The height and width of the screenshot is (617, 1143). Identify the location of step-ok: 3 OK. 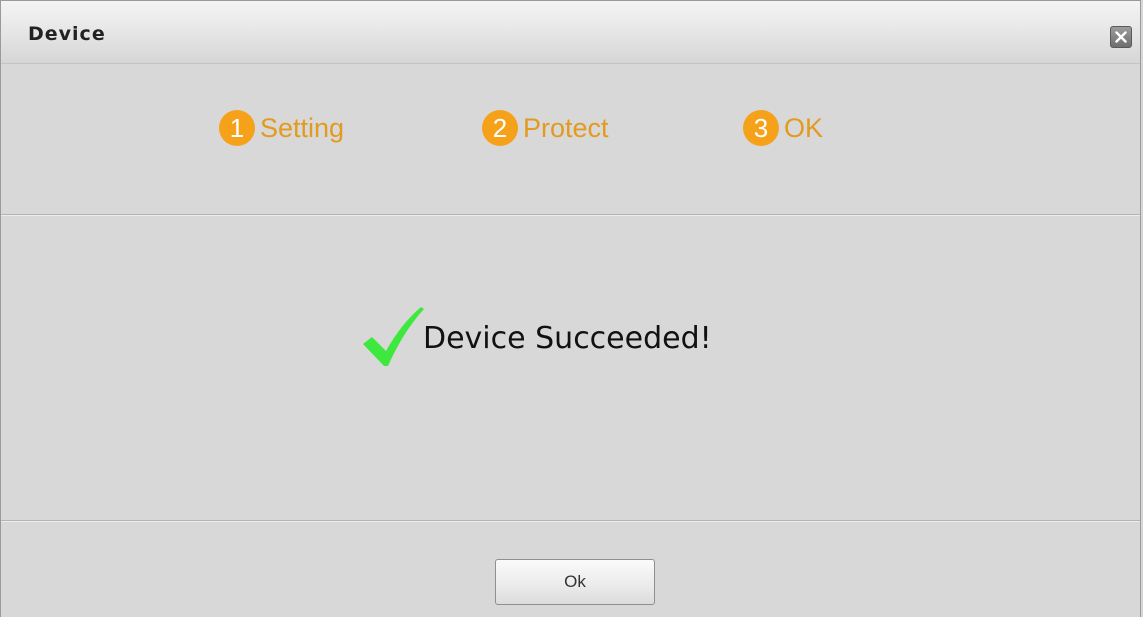
(783, 128).